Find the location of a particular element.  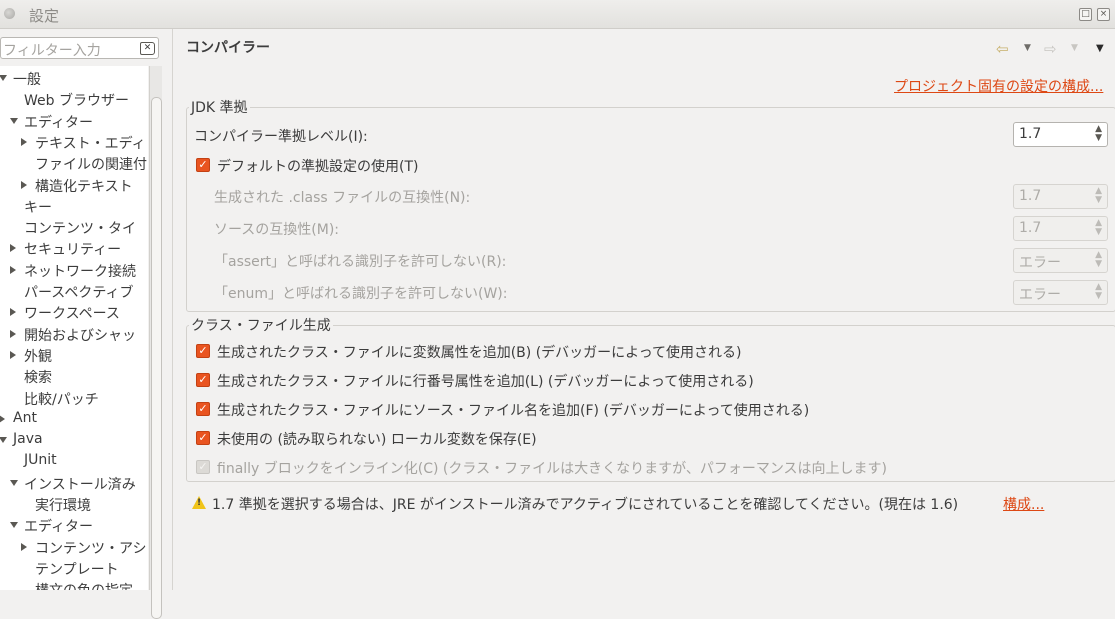

tree-item: 検索 is located at coordinates (38, 377).